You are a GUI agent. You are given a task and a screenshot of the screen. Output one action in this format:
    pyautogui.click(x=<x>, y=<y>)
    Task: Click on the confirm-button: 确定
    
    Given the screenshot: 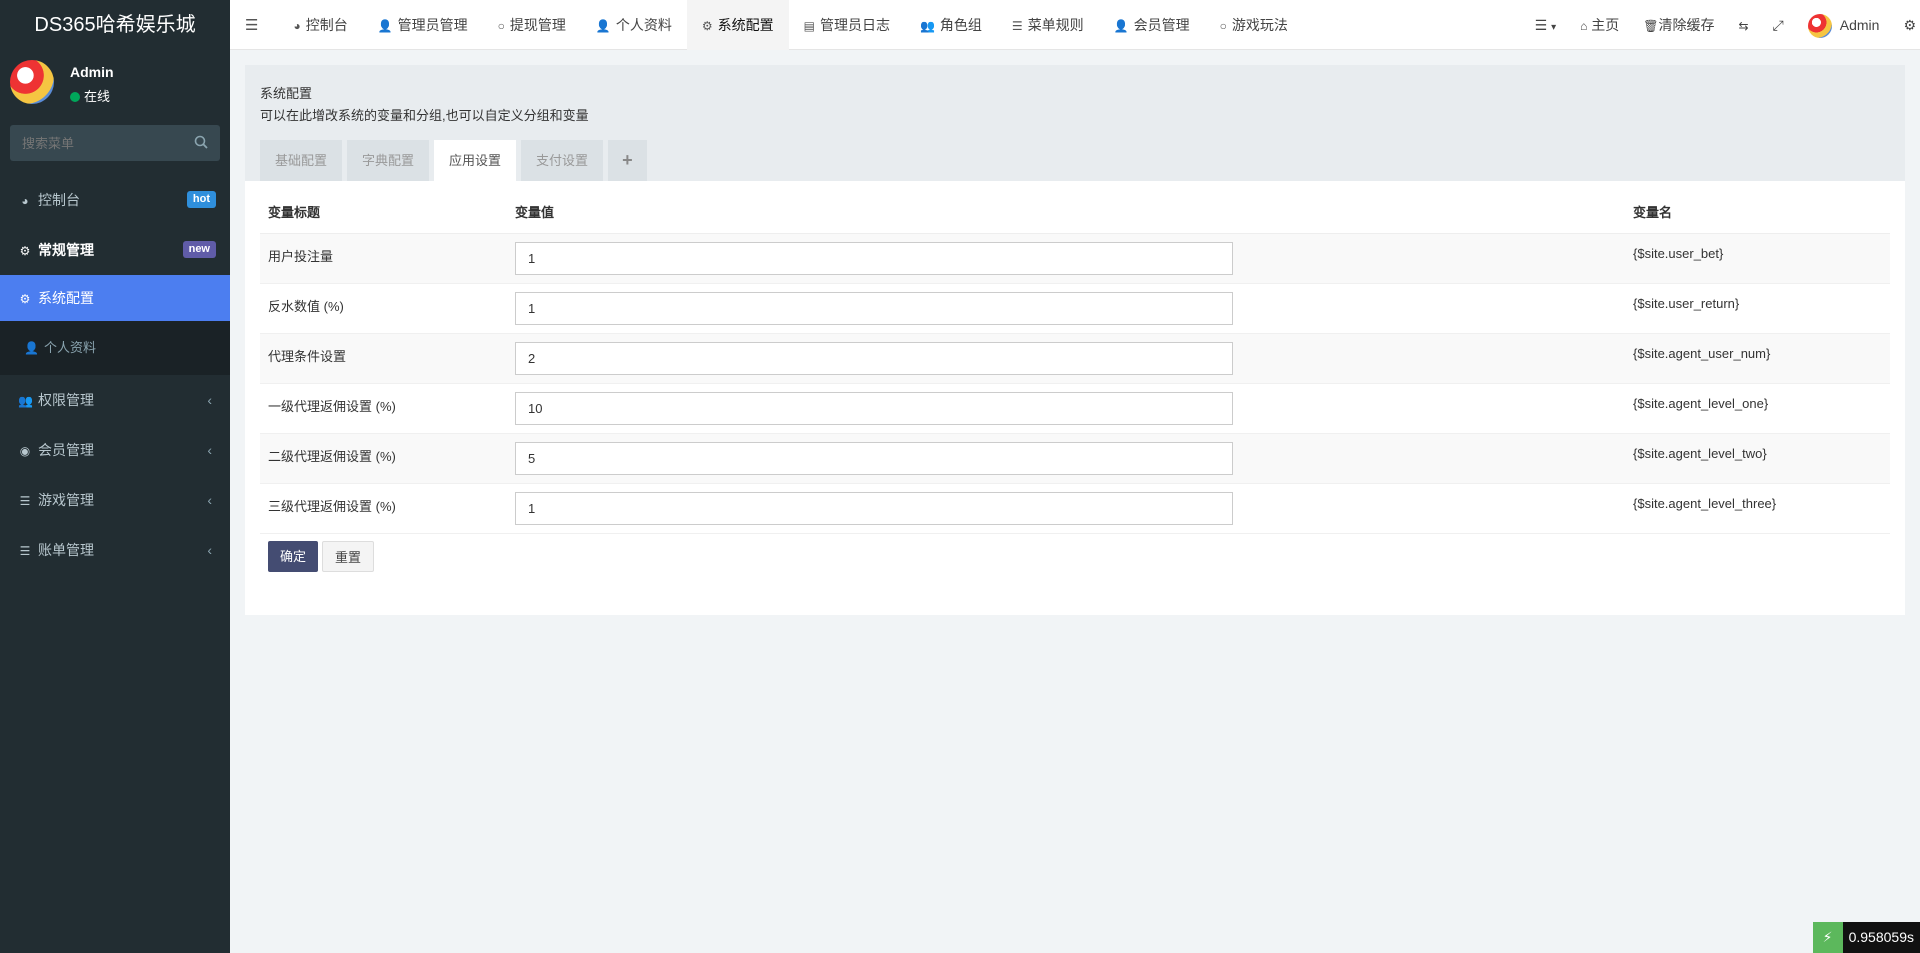 What is the action you would take?
    pyautogui.click(x=293, y=556)
    